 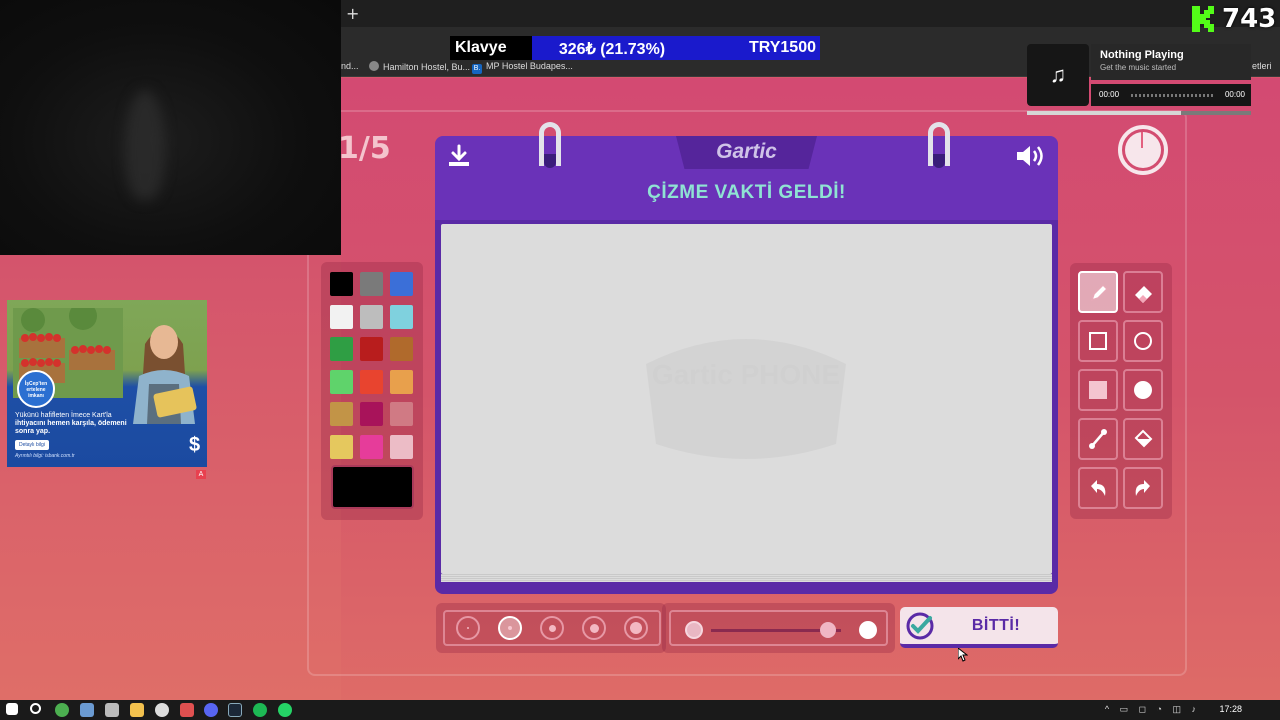 I want to click on binder-ring-foot, so click(x=939, y=161).